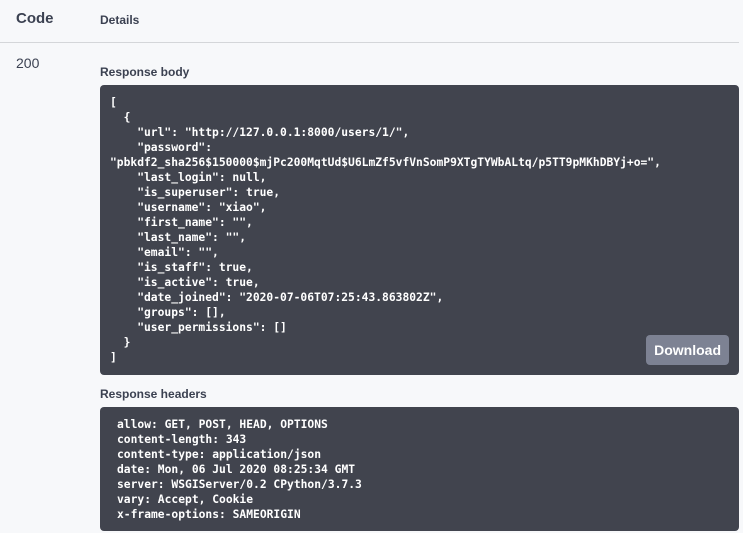 The width and height of the screenshot is (743, 533). I want to click on response-status-code: 200, so click(28, 63).